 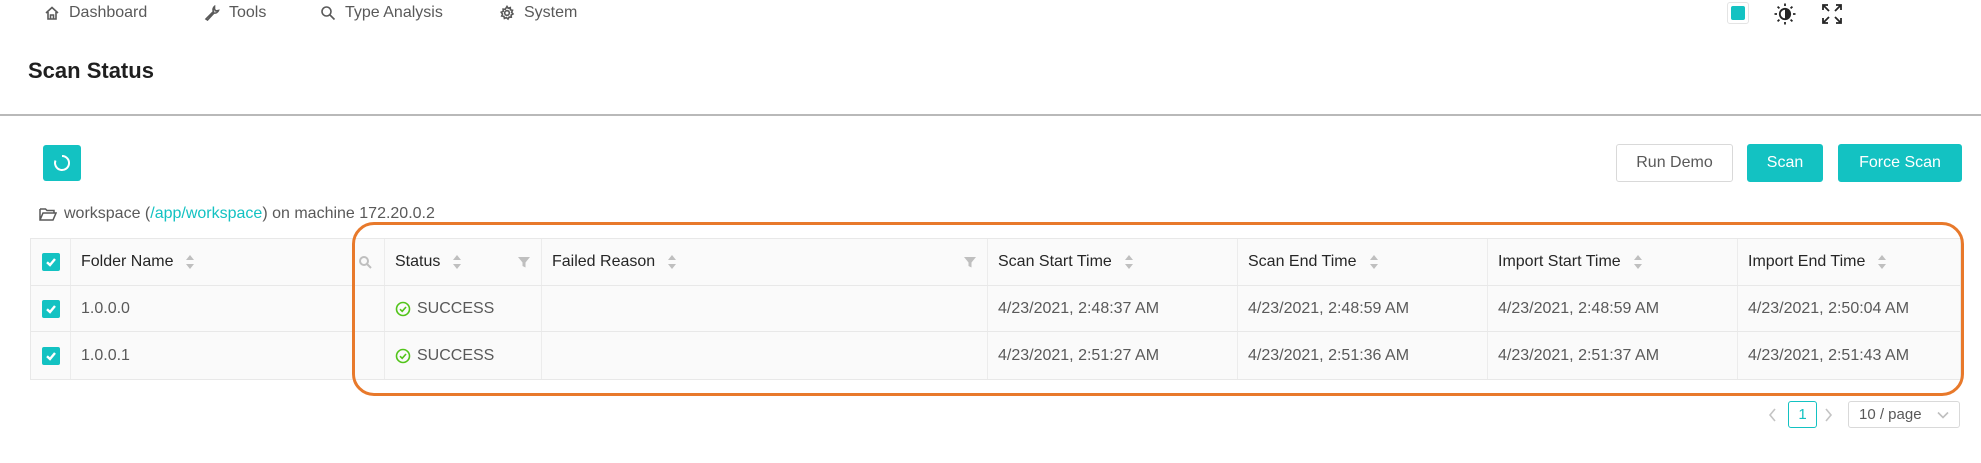 I want to click on nav-item-label: Type Analysis, so click(x=394, y=12).